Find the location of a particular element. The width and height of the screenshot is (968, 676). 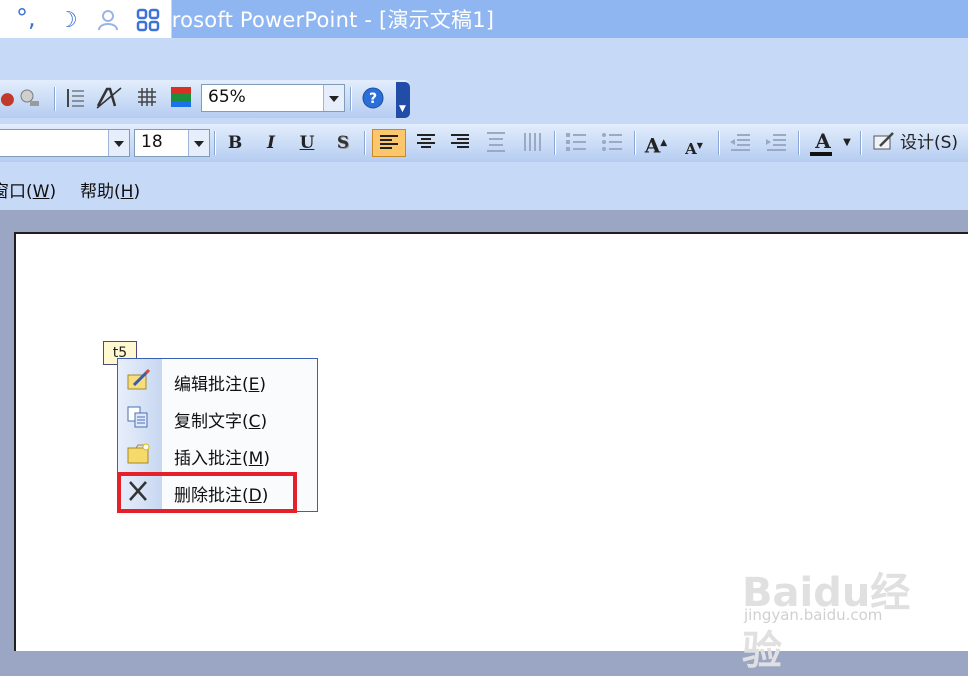

edit-comment-icon is located at coordinates (139, 380).